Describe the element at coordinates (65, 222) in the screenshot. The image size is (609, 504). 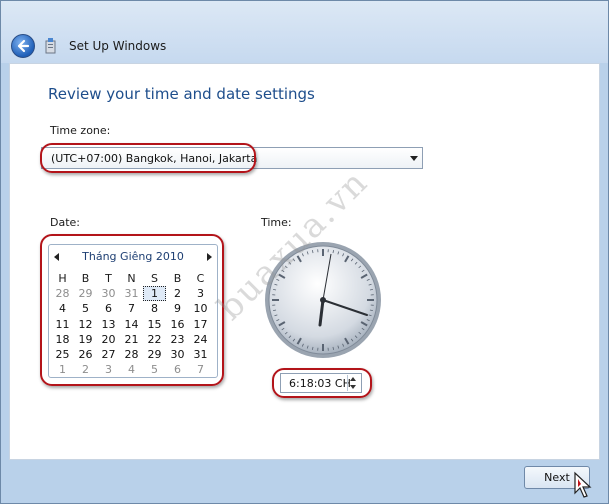
I see `date-label: Date:` at that location.